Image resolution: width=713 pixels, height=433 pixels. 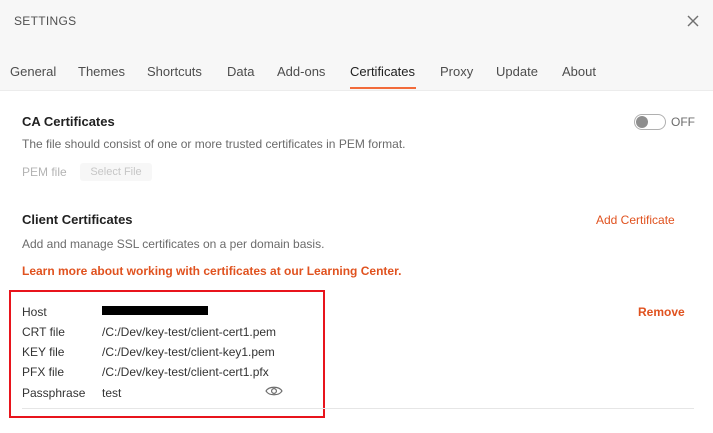 What do you see at coordinates (382, 71) in the screenshot?
I see `tab-certificates: Certificates` at bounding box center [382, 71].